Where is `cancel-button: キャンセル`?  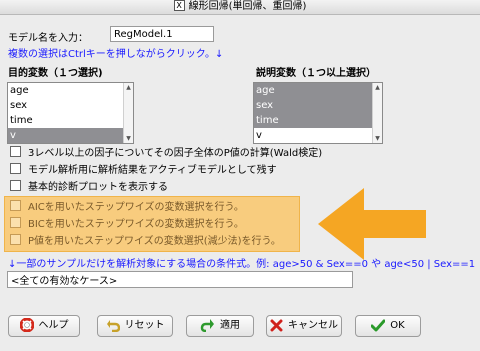 cancel-button: キャンセル is located at coordinates (304, 326).